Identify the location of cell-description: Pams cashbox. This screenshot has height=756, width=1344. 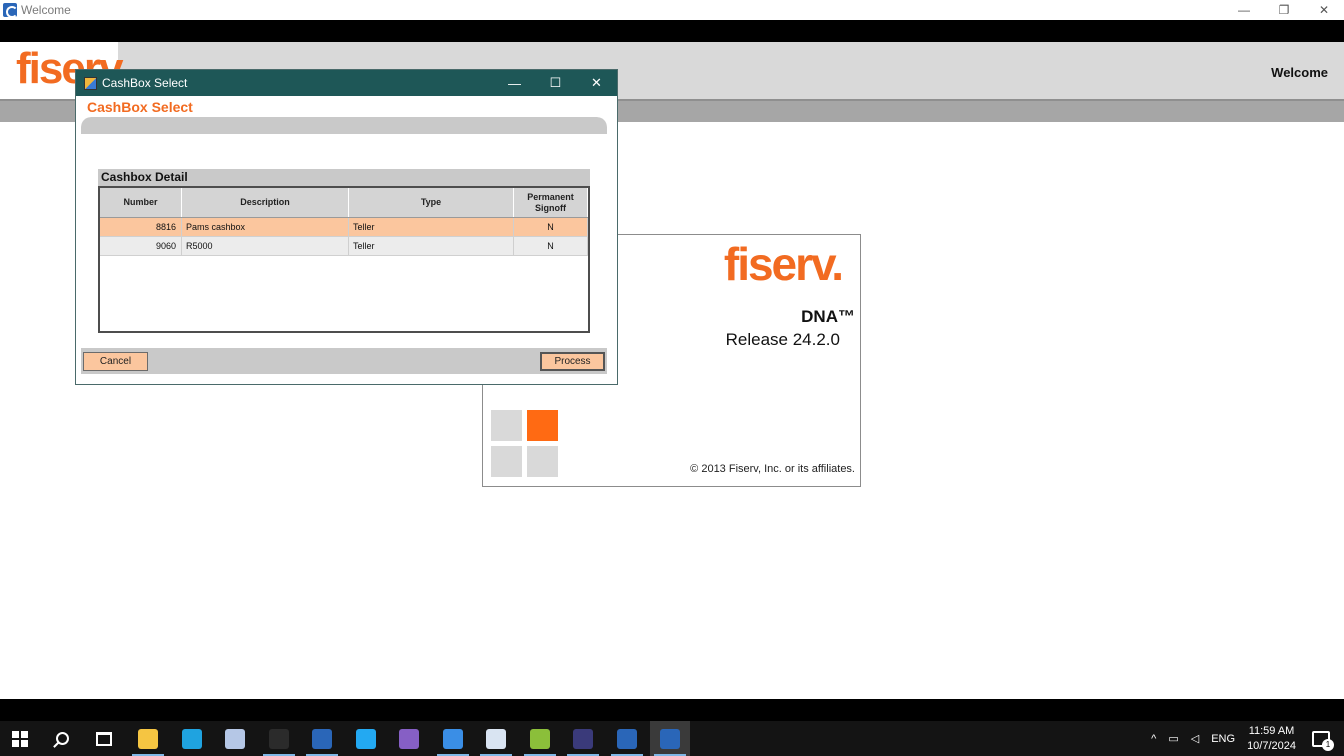
(265, 227).